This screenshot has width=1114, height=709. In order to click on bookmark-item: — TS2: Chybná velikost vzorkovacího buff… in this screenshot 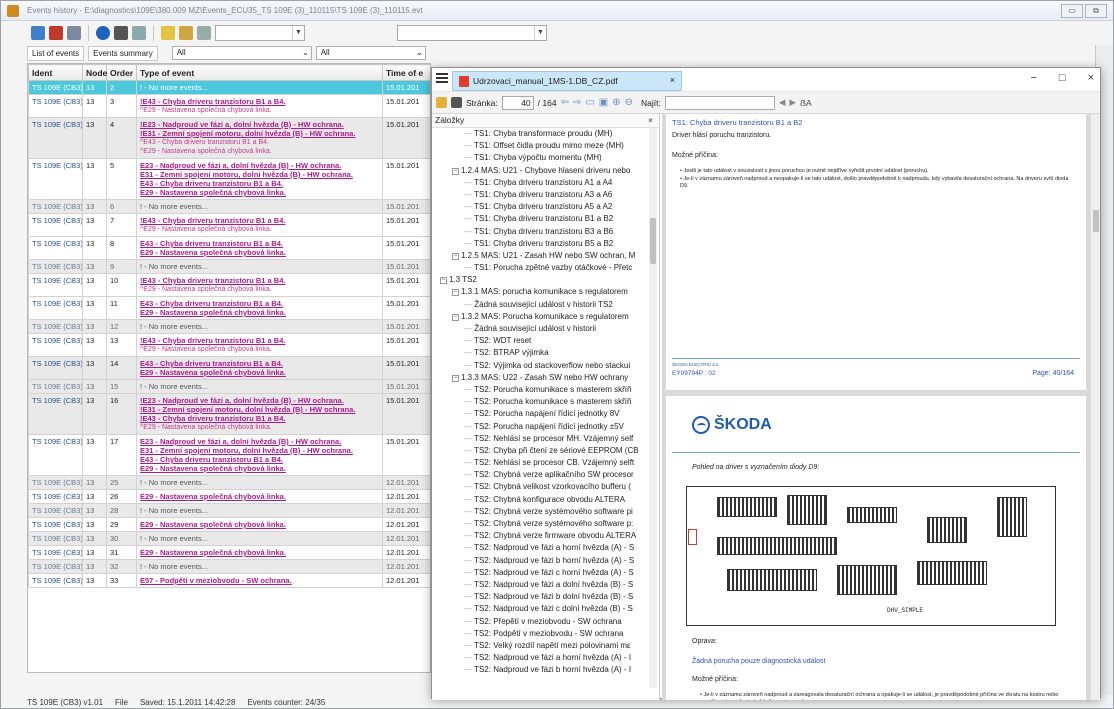, I will do `click(545, 487)`.